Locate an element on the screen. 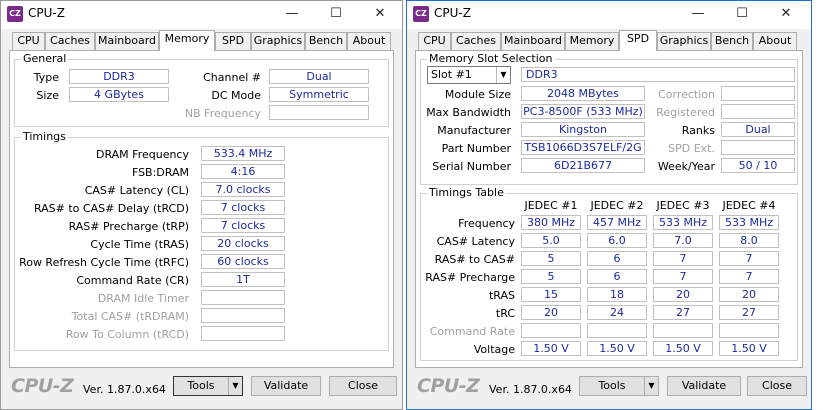 This screenshot has height=410, width=823. table-cell: 20 is located at coordinates (749, 294).